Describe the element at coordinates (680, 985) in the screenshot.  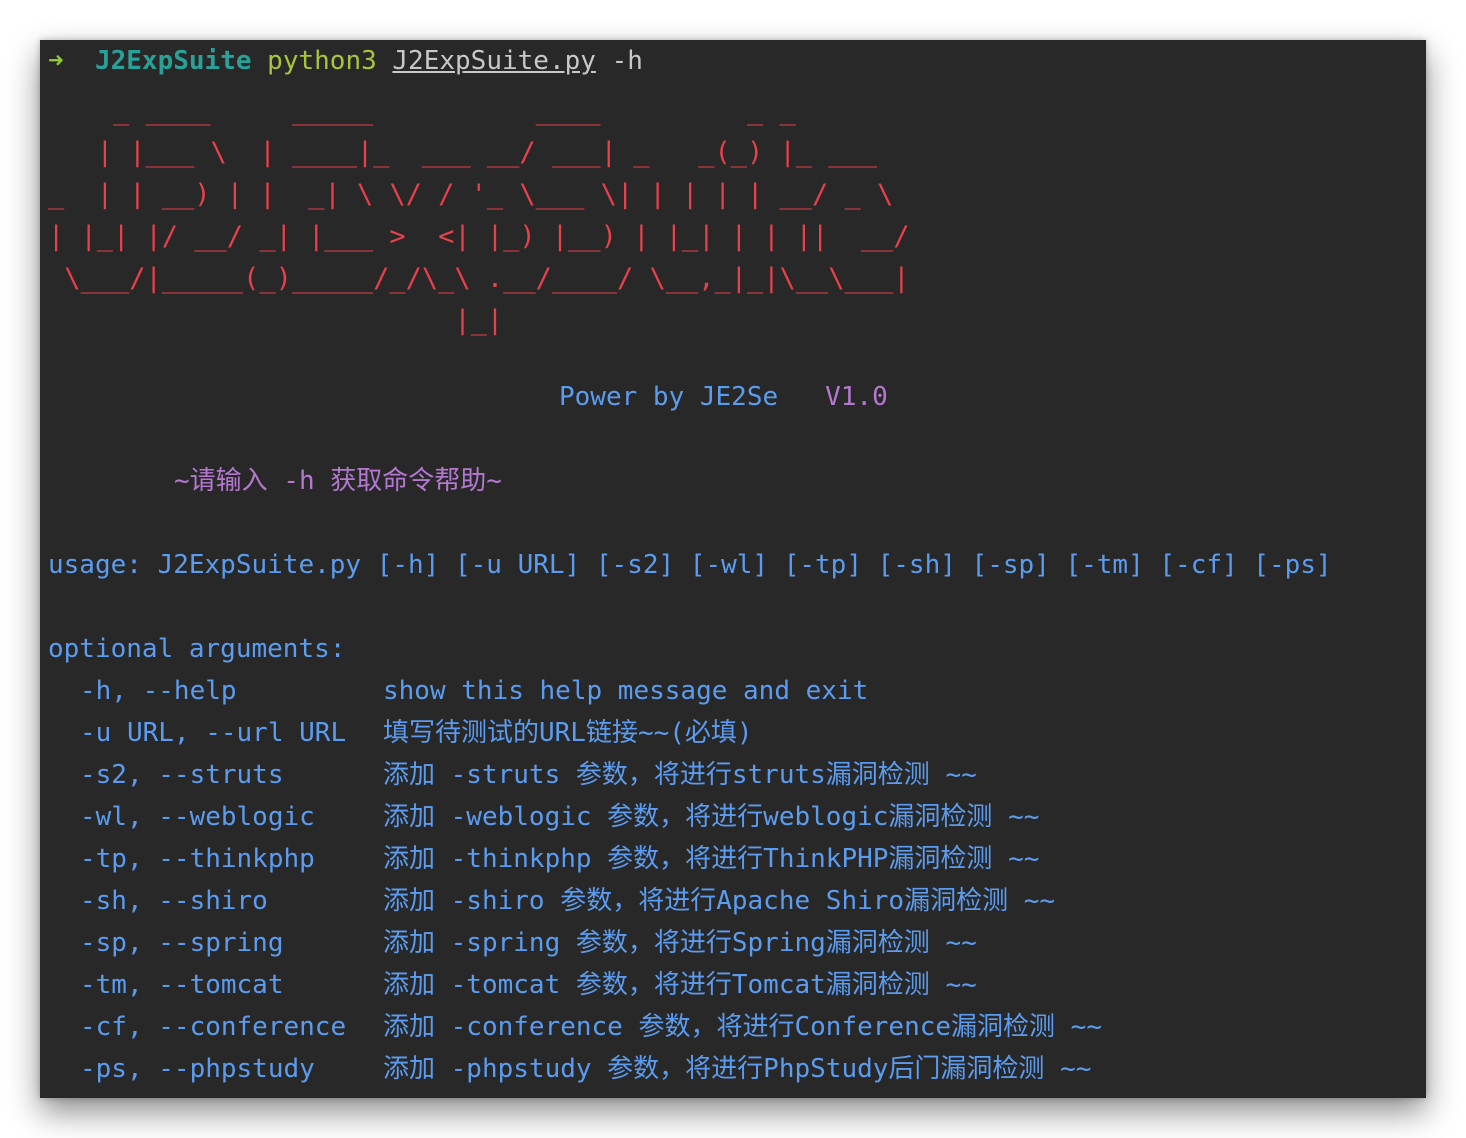
I see `argument-description: 添加 -tomcat 参数，将进行Tomcat漏洞检测 ~~` at that location.